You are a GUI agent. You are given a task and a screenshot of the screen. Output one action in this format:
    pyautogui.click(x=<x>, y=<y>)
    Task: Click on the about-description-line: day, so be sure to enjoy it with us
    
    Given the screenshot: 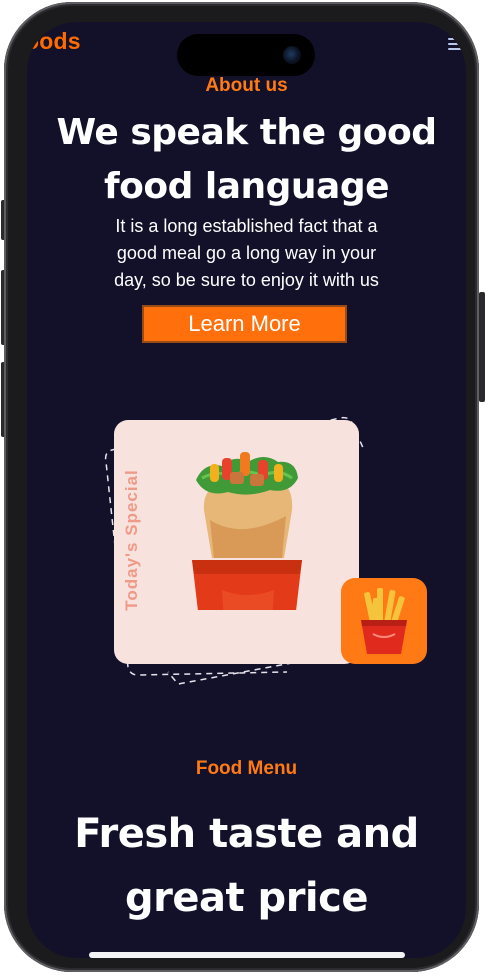 What is the action you would take?
    pyautogui.click(x=246, y=280)
    